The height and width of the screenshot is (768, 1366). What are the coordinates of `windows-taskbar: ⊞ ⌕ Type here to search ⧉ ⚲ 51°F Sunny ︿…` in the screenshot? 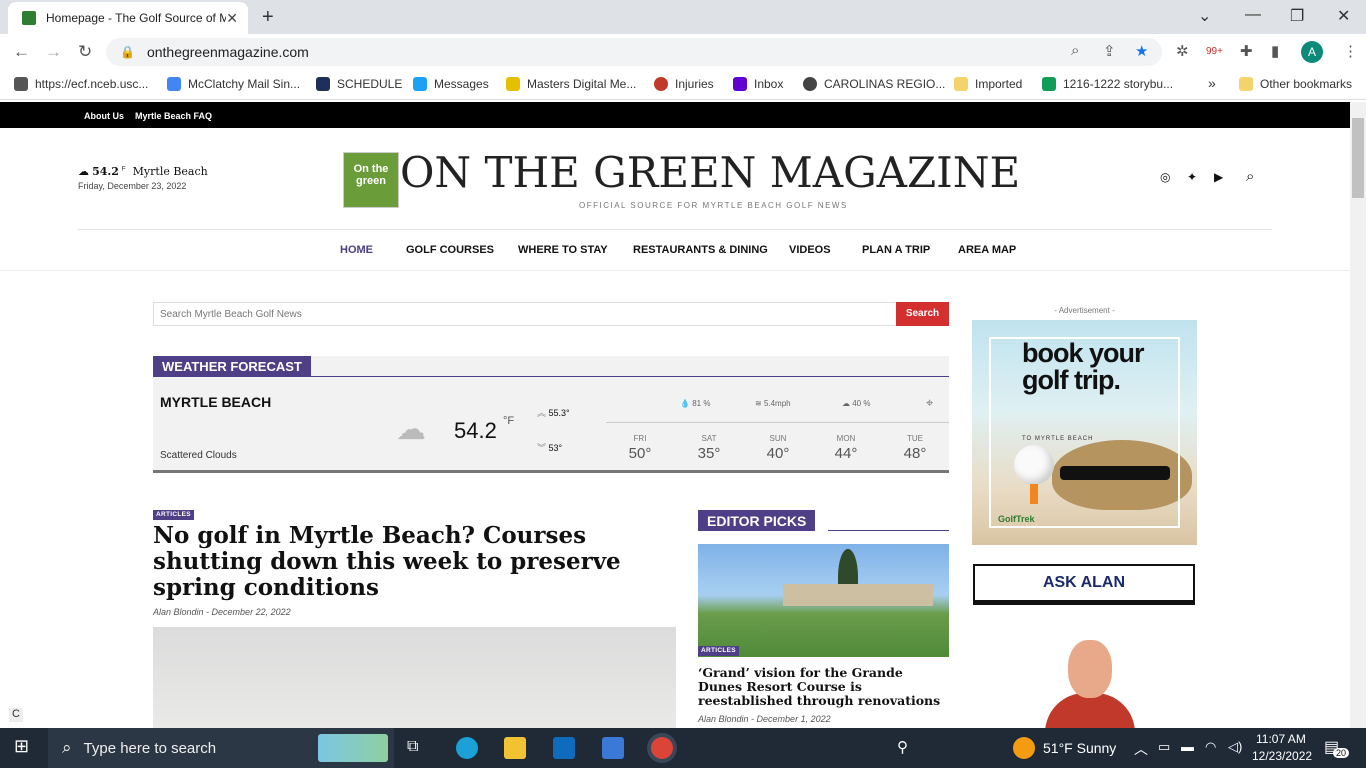 It's located at (683, 748).